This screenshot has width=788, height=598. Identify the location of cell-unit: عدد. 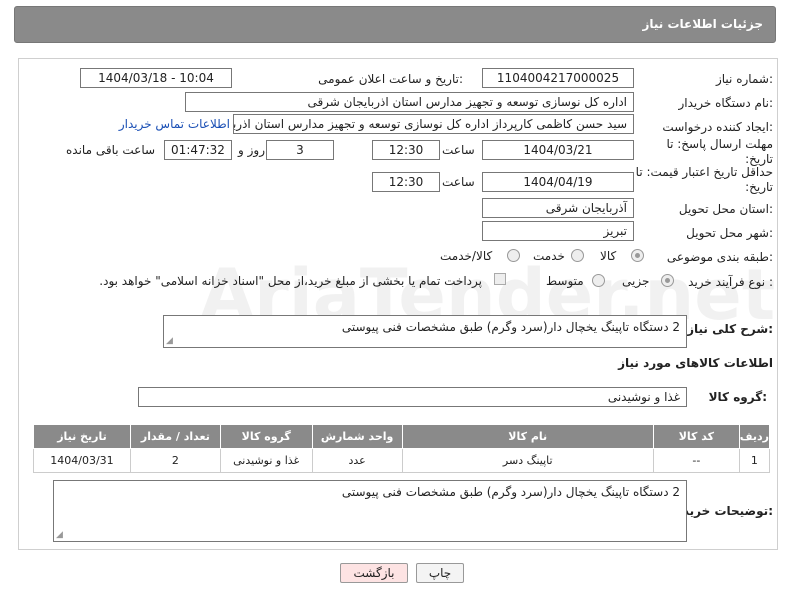
(357, 460).